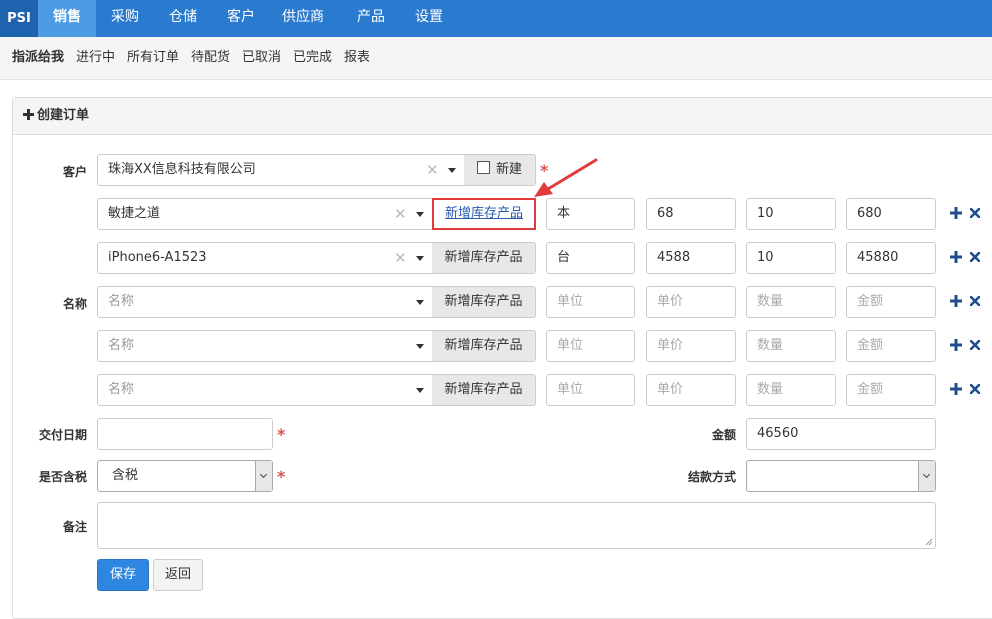 This screenshot has width=992, height=619. Describe the element at coordinates (62, 477) in the screenshot. I see `tax-included-label: 是否含税` at that location.